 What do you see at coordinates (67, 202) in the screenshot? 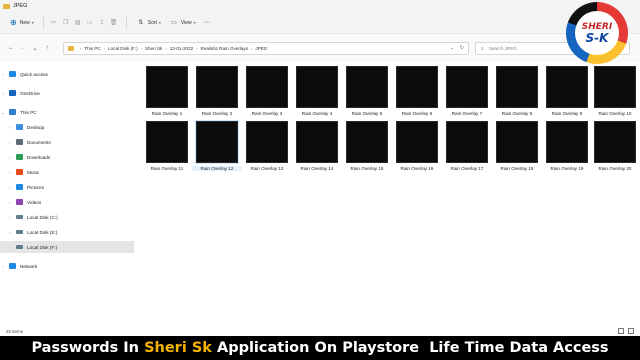
I see `sidebar-item-videos: › Videos` at bounding box center [67, 202].